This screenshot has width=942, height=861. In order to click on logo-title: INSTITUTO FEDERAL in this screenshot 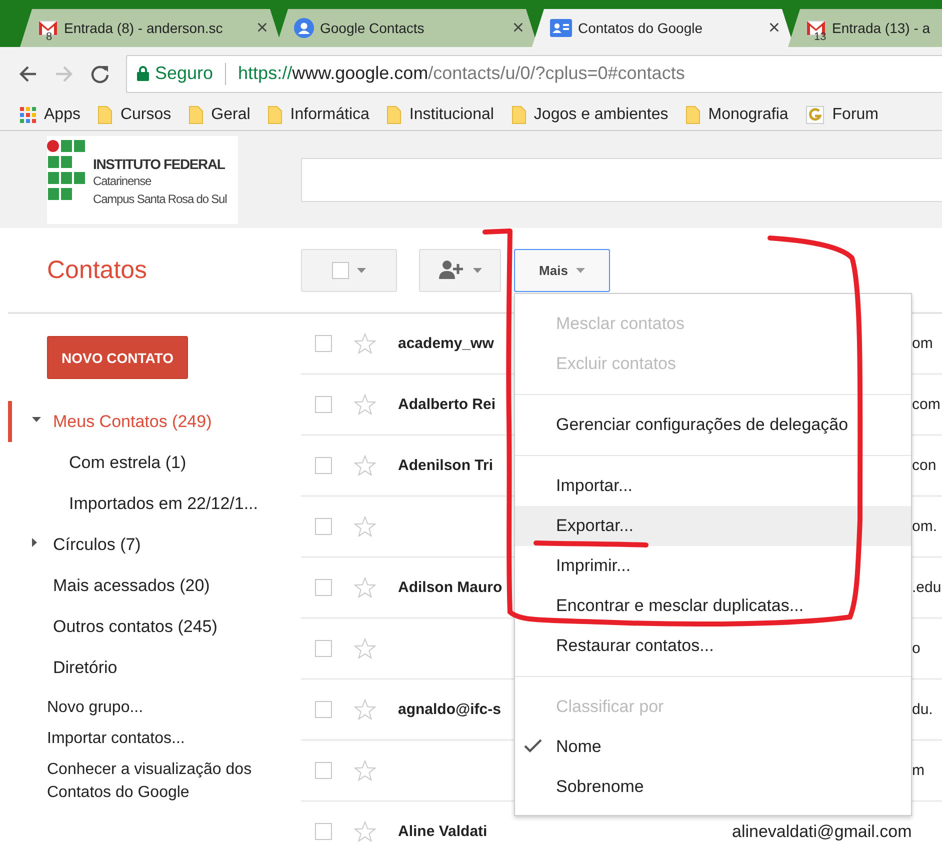, I will do `click(159, 164)`.